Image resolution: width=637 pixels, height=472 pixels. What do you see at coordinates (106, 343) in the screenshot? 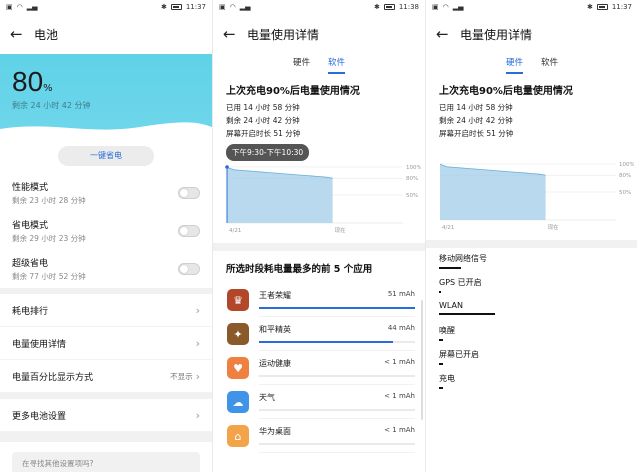
I see `nav-usage-details: 电量使用详情 ›` at bounding box center [106, 343].